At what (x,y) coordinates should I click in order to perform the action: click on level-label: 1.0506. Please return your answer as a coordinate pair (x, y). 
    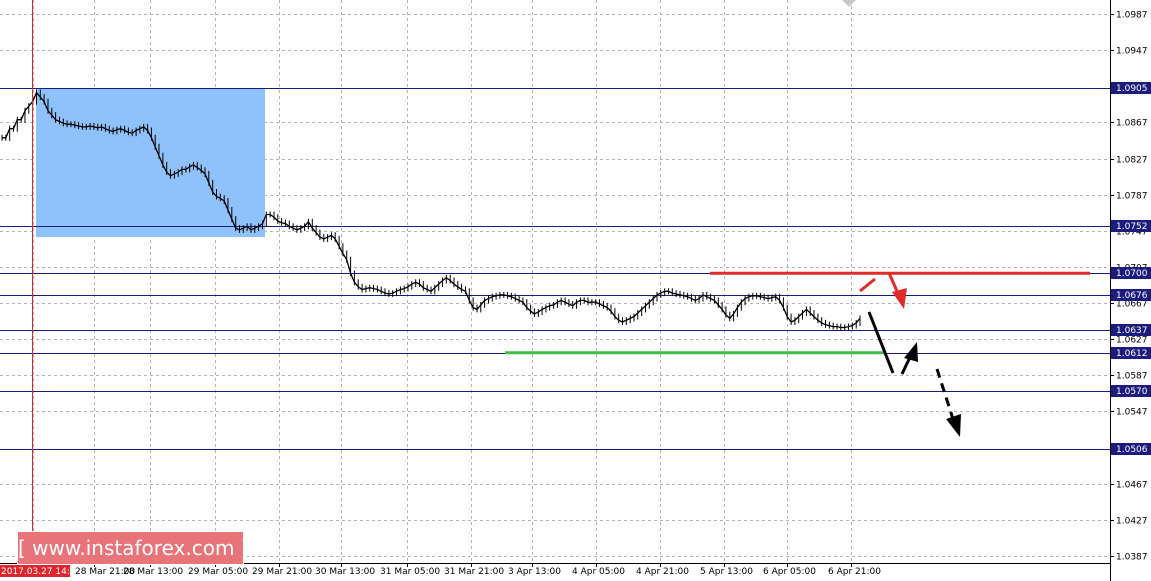
    Looking at the image, I should click on (1132, 450).